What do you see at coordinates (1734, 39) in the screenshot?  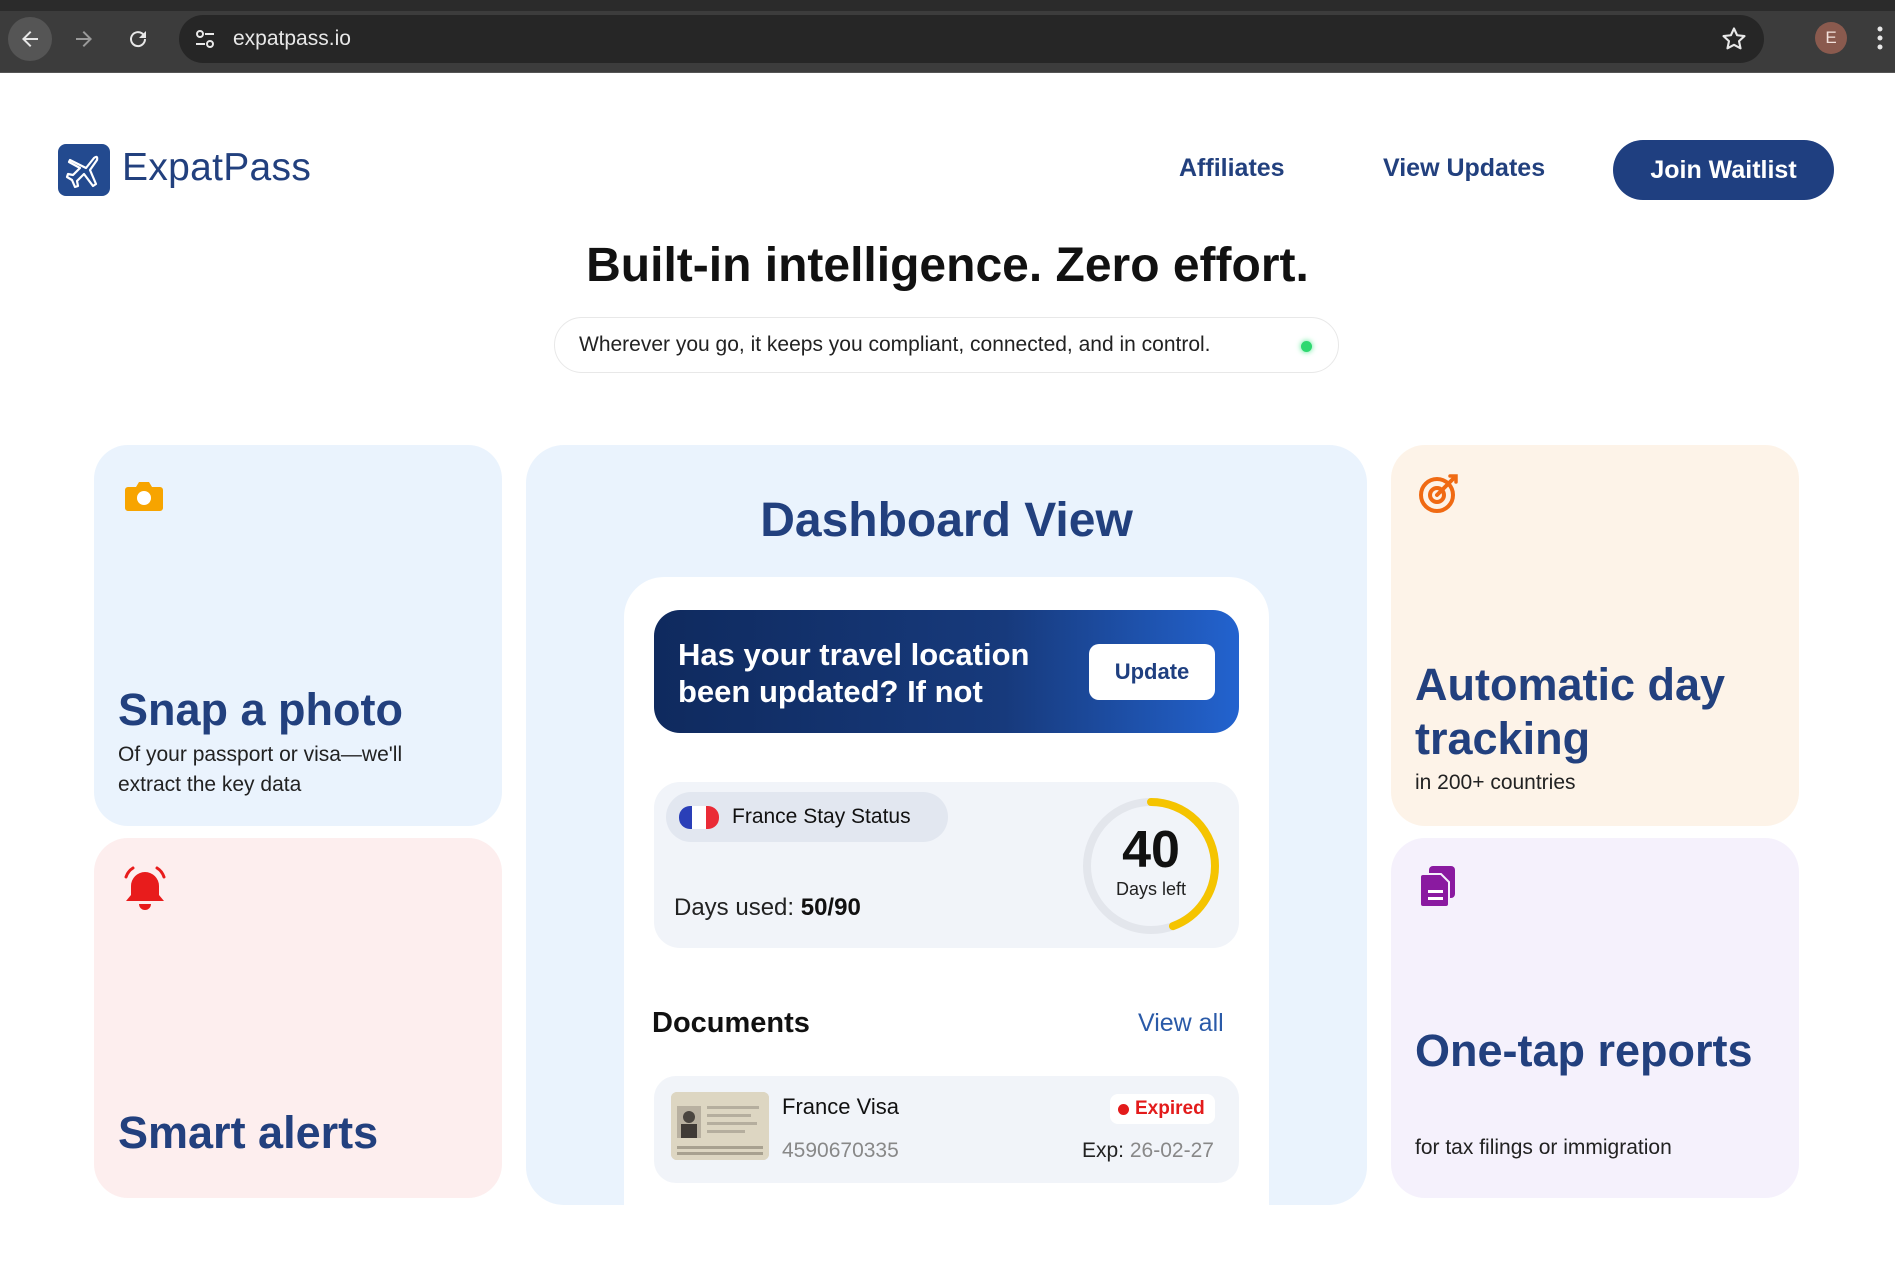 I see `bookmark-star-icon` at bounding box center [1734, 39].